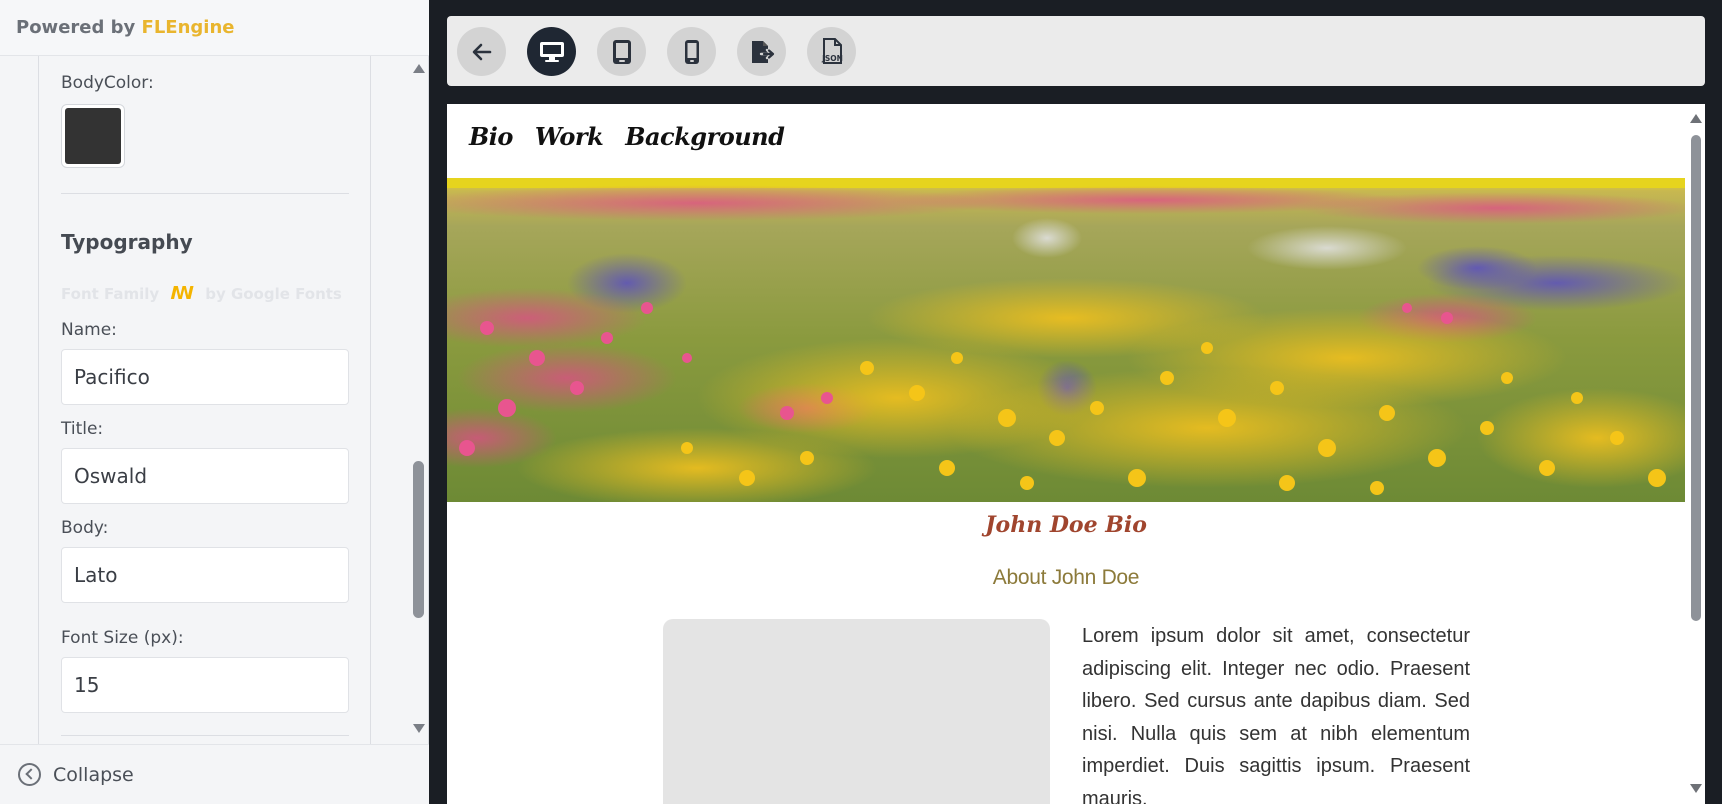 This screenshot has width=1722, height=804. I want to click on font-size-input: 15, so click(205, 685).